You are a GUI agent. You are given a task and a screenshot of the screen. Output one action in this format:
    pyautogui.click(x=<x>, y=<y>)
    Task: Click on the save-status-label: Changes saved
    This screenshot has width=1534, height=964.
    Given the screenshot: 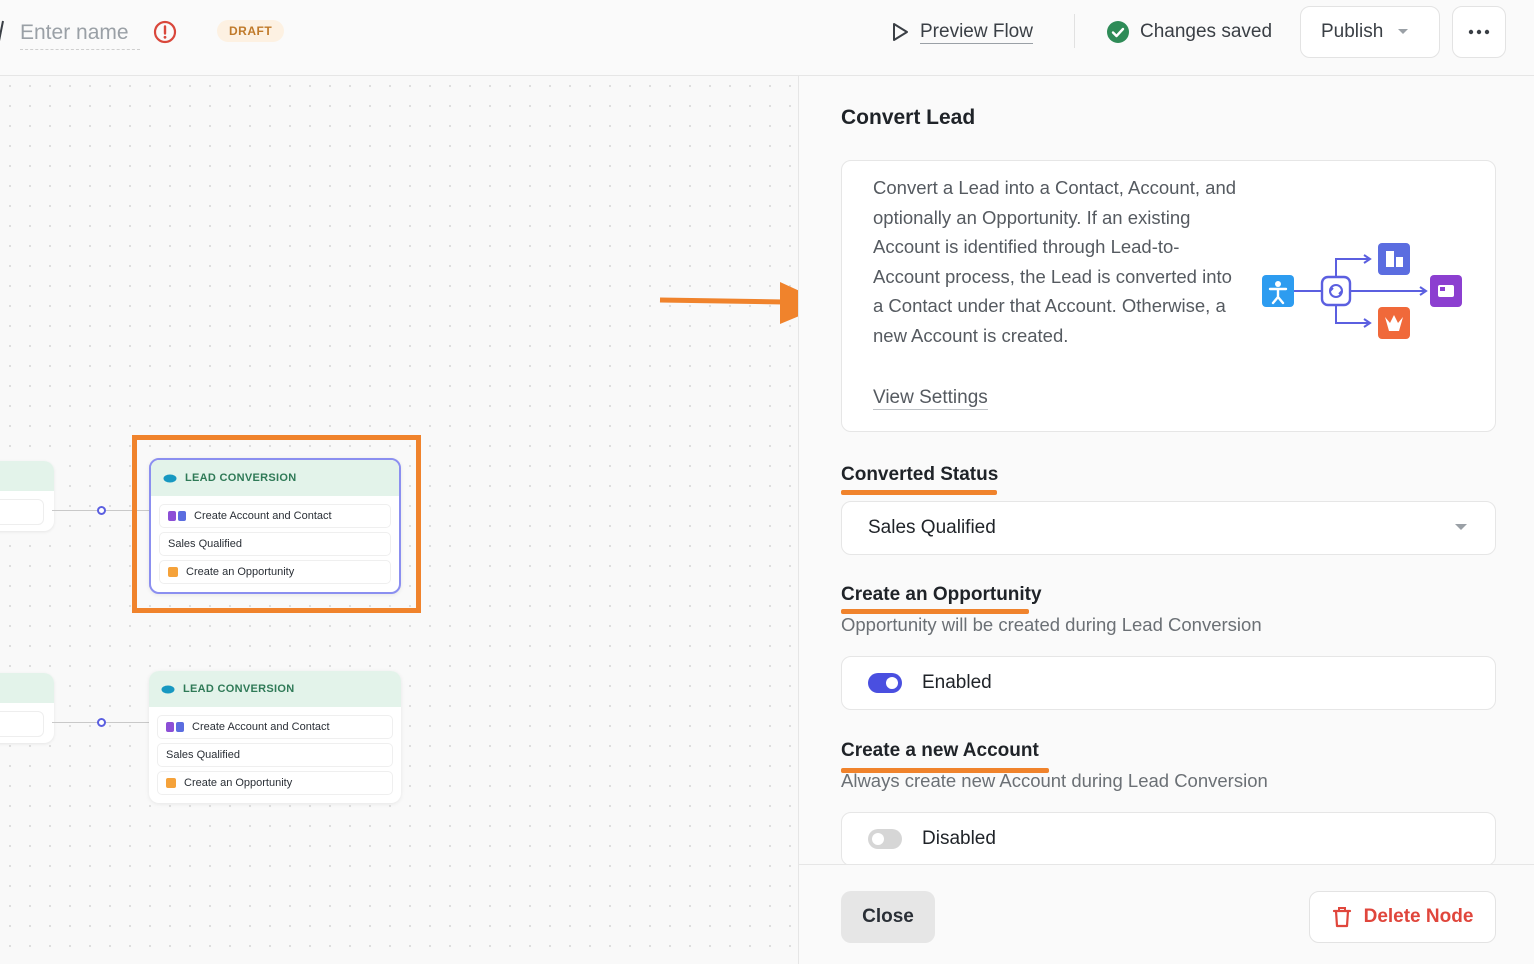 What is the action you would take?
    pyautogui.click(x=1206, y=31)
    